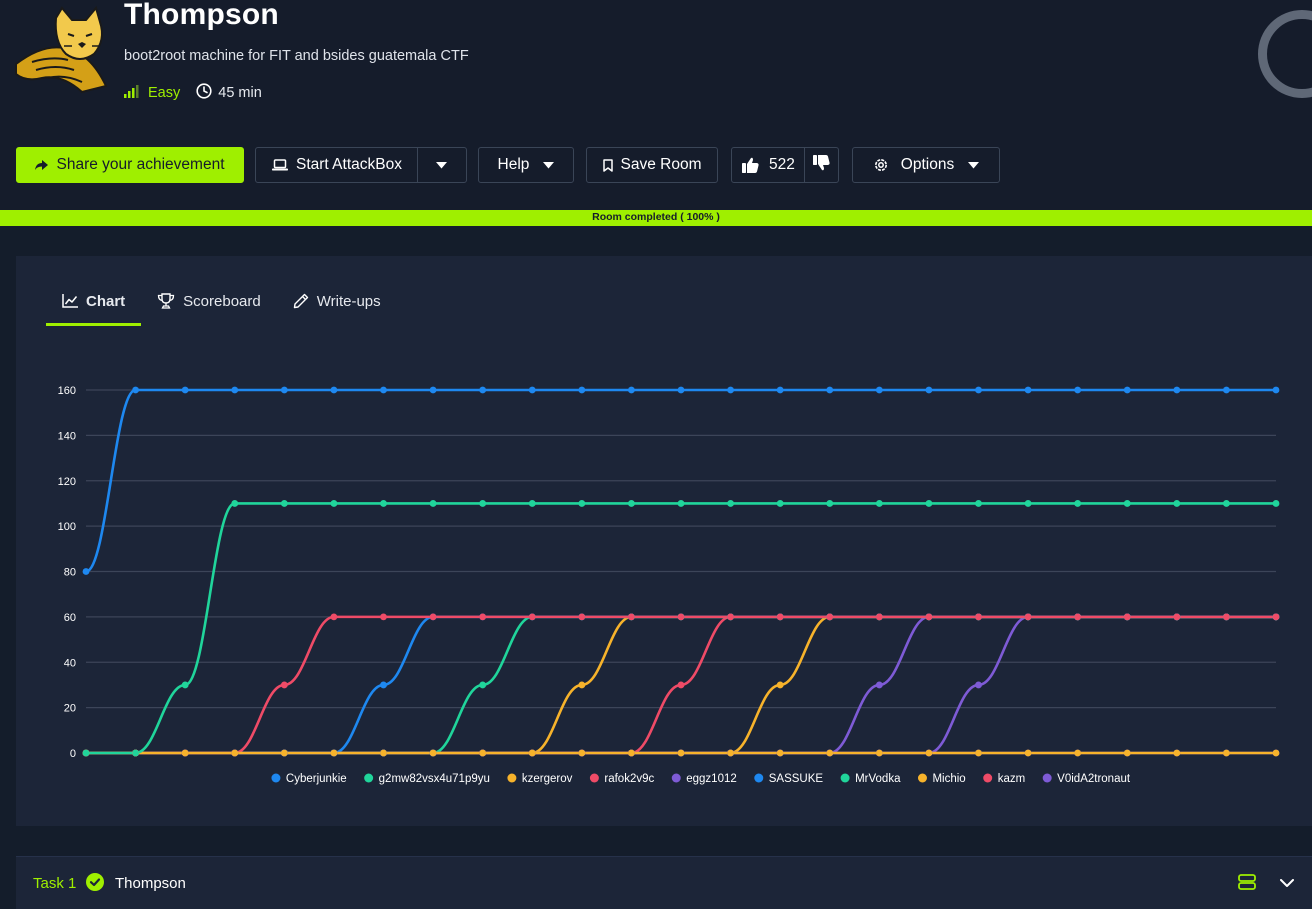 The image size is (1312, 909). I want to click on help-button: Help, so click(526, 165).